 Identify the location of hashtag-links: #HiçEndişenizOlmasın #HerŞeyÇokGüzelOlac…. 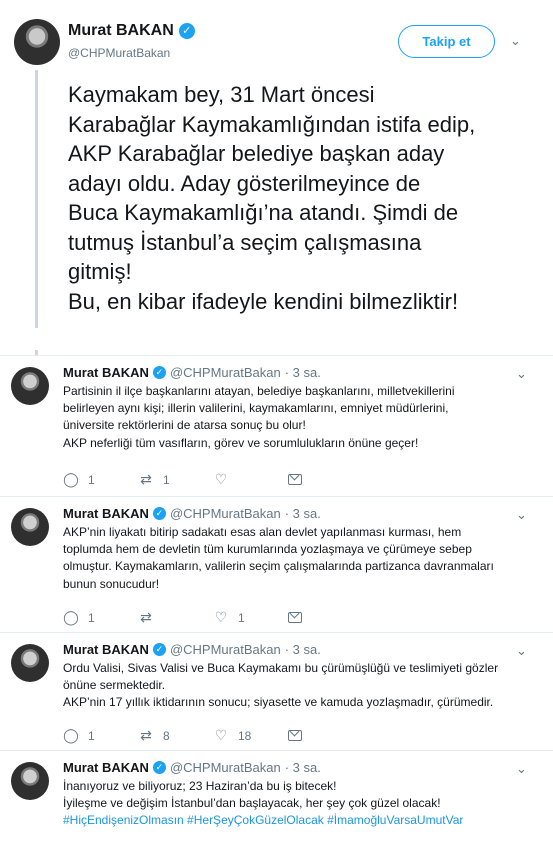
(300, 820).